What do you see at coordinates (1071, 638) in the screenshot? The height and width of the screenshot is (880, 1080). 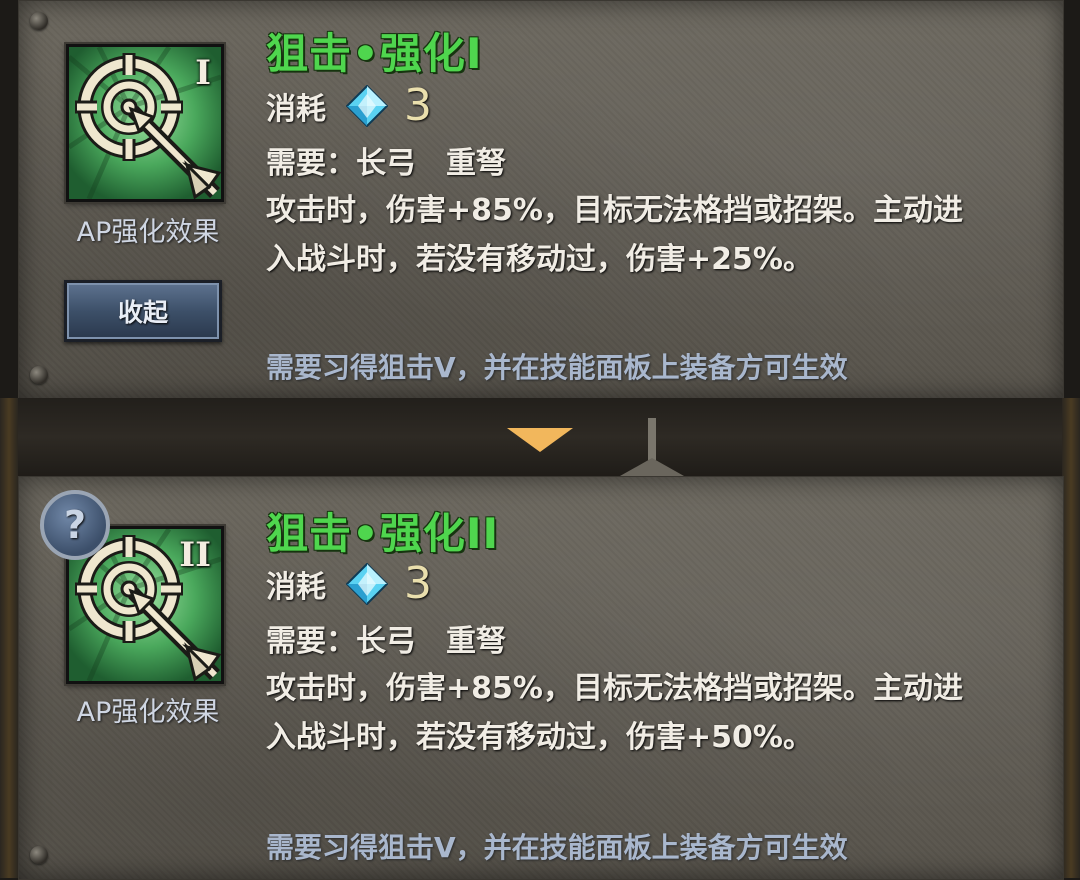 I see `frame-ornament-right` at bounding box center [1071, 638].